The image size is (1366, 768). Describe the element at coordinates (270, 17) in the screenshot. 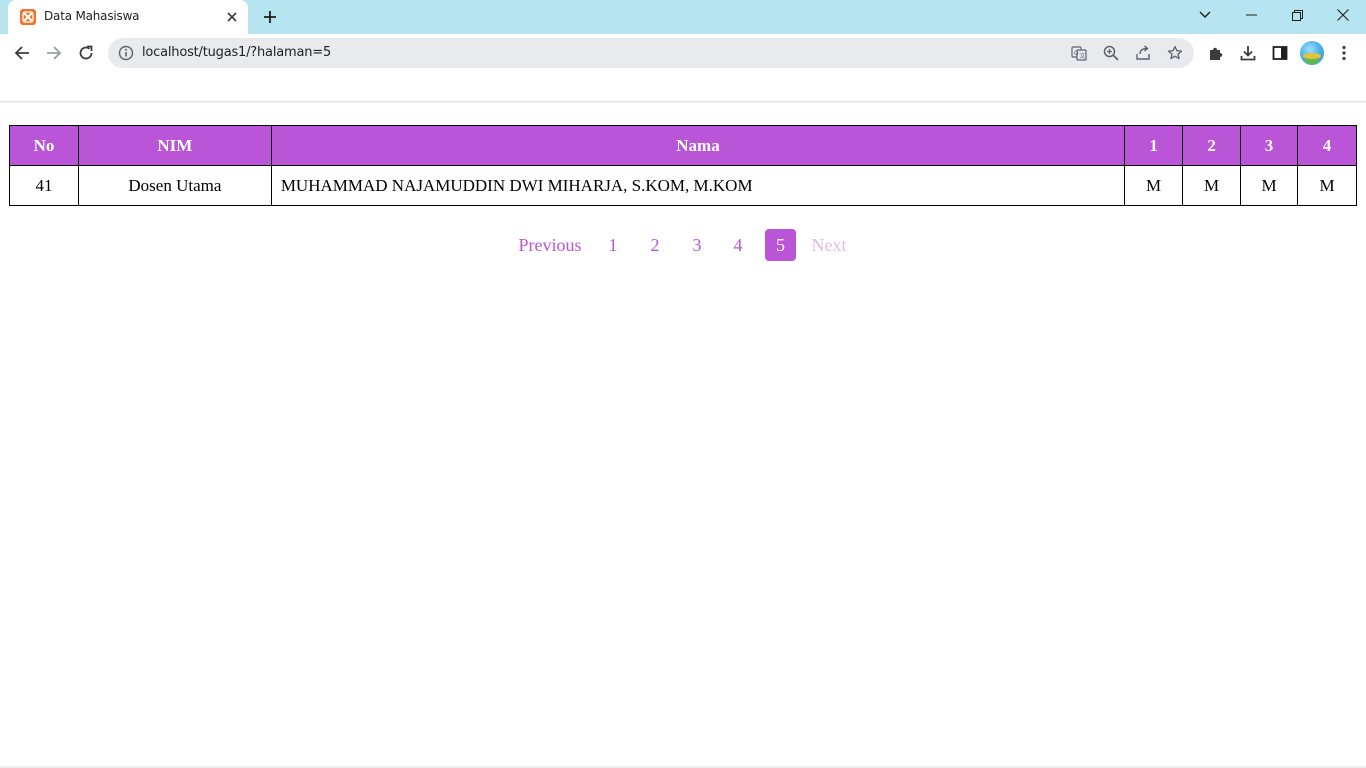

I see `plus-icon` at that location.